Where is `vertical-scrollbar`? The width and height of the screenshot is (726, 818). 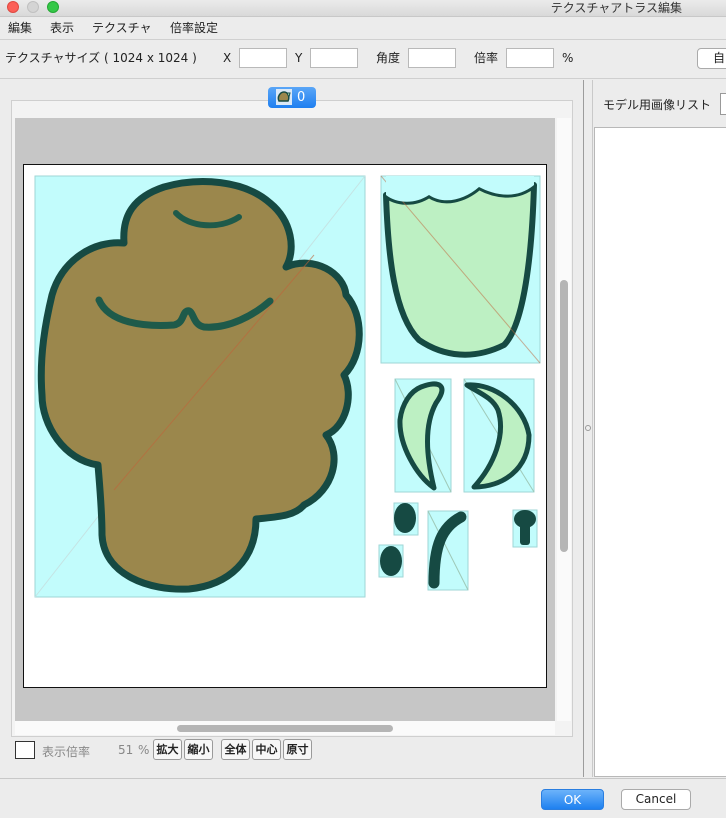 vertical-scrollbar is located at coordinates (564, 419).